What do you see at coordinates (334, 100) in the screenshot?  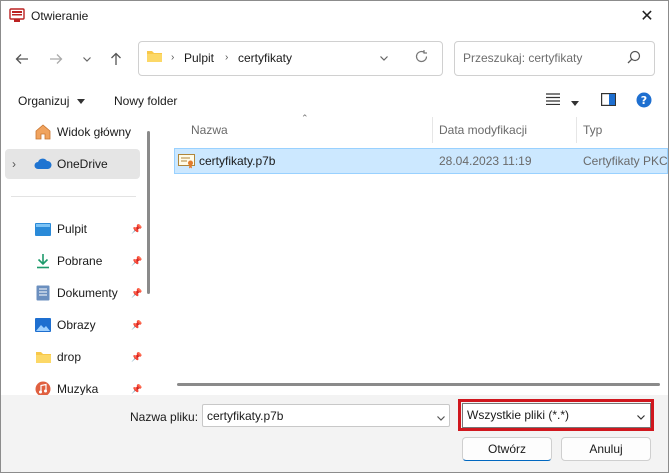 I see `command-bar` at bounding box center [334, 100].